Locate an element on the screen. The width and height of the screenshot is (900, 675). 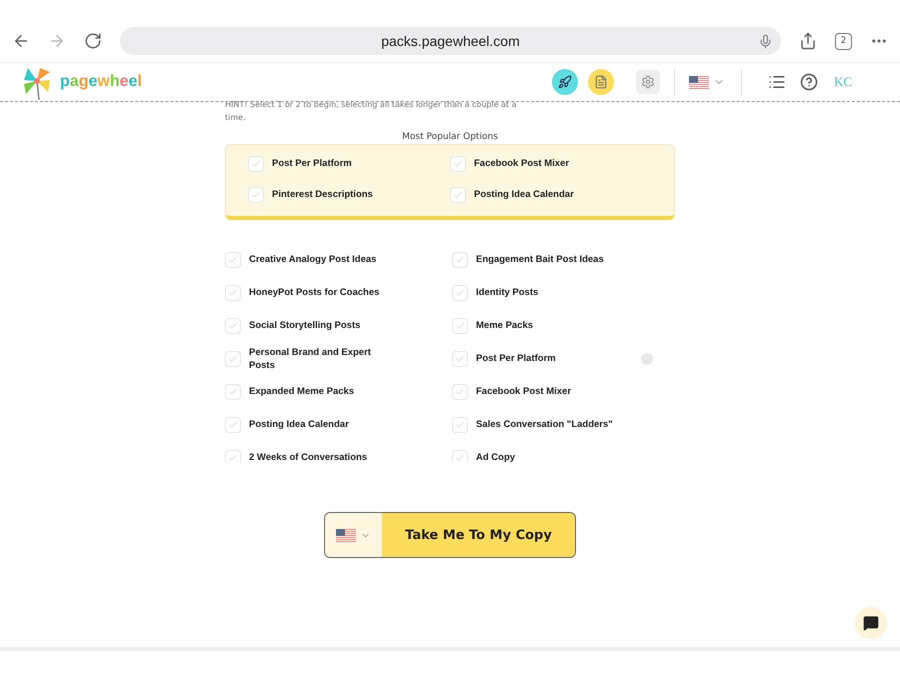
option-checkbox: HoneyPot Posts for Coaches is located at coordinates (338, 292).